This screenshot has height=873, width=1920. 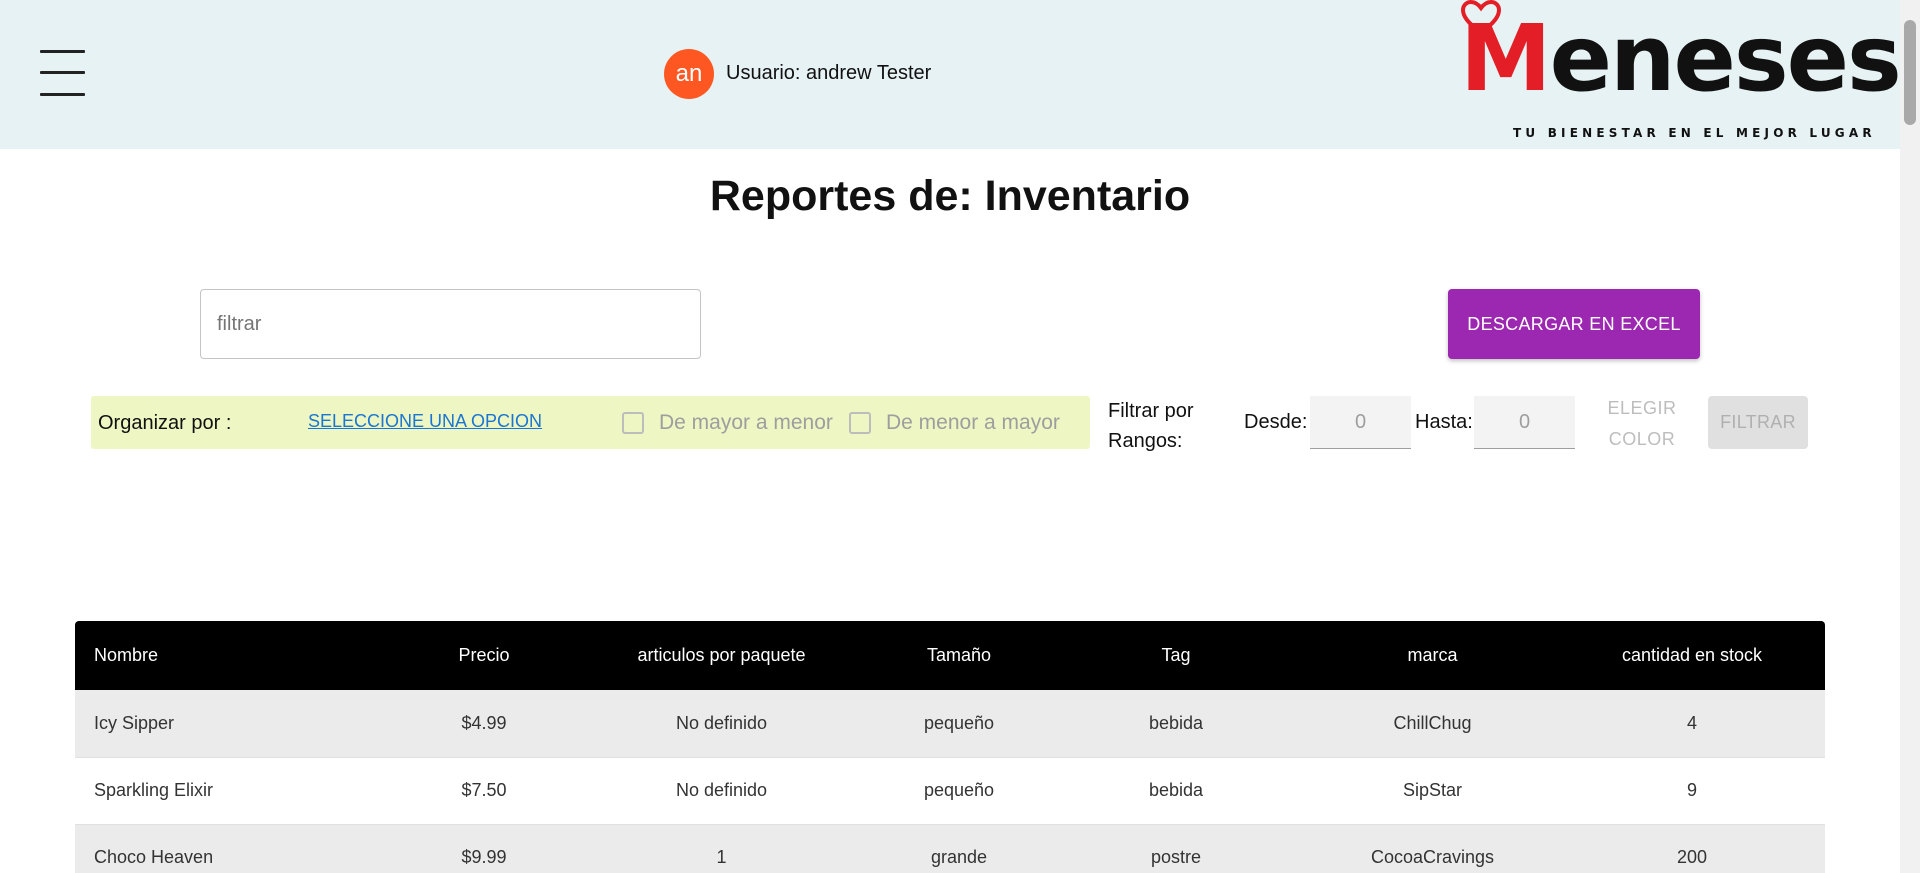 I want to click on table-cell: $4.99, so click(x=484, y=722).